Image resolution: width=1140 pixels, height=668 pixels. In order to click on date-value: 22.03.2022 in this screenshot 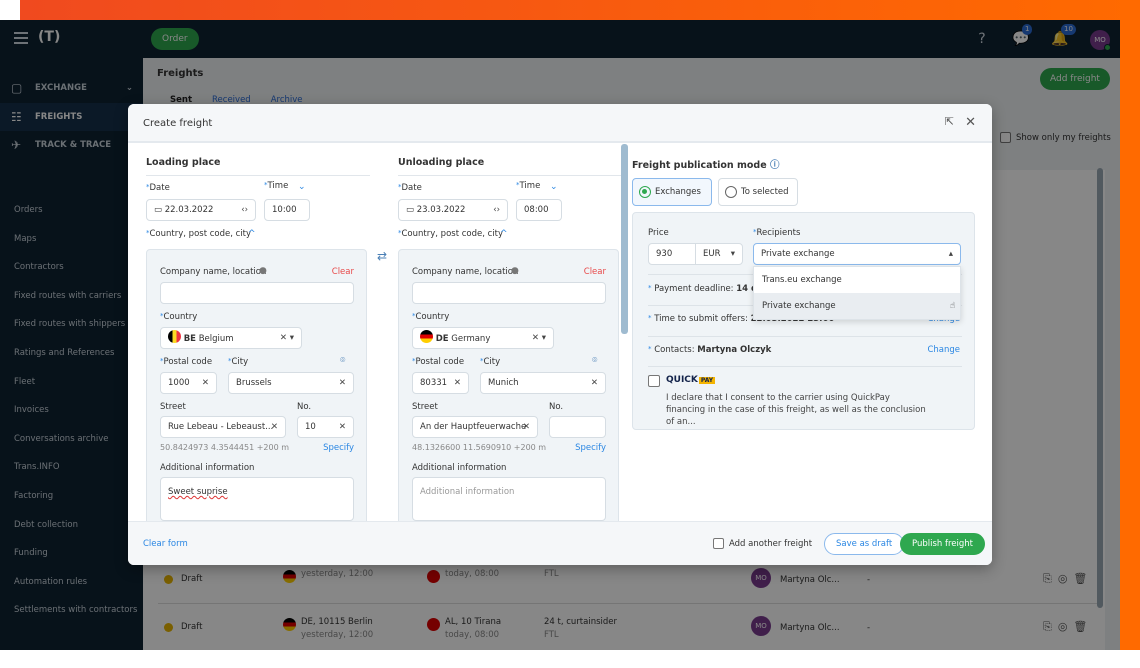, I will do `click(189, 210)`.